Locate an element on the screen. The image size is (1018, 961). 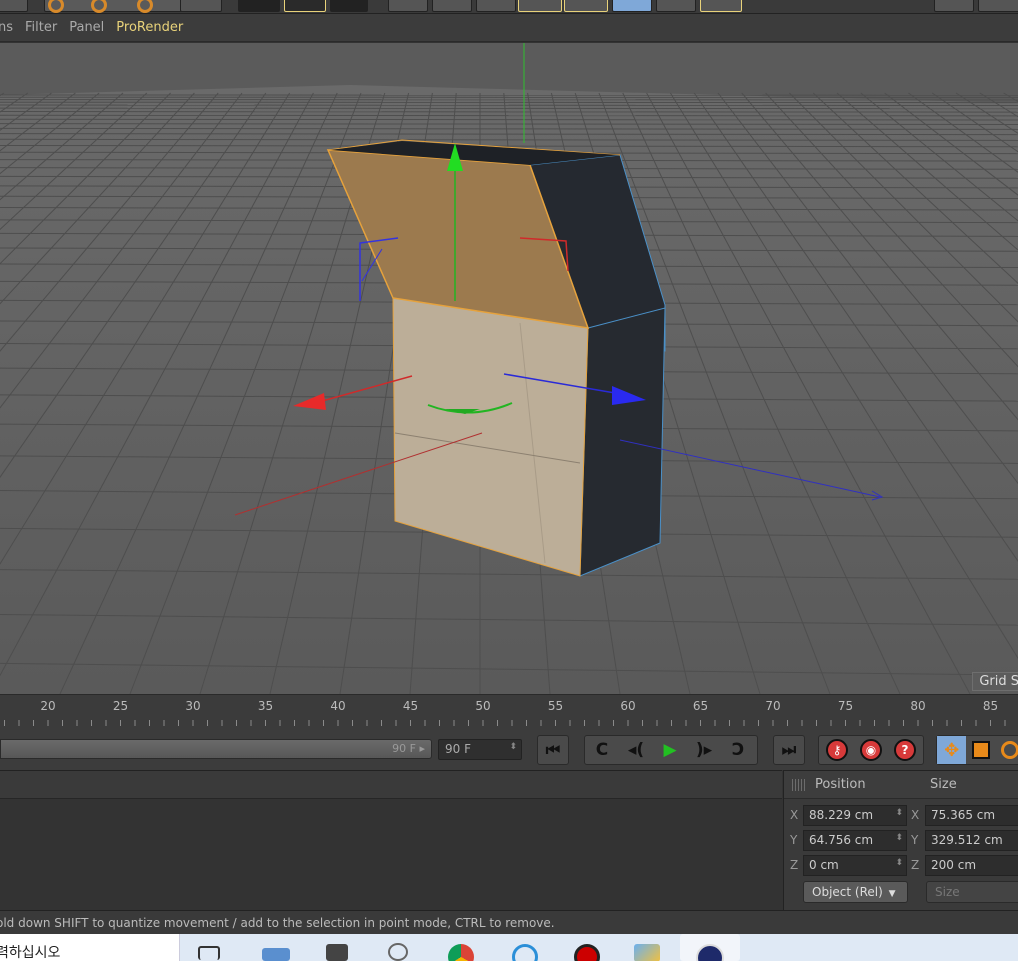
light-button is located at coordinates (721, 6).